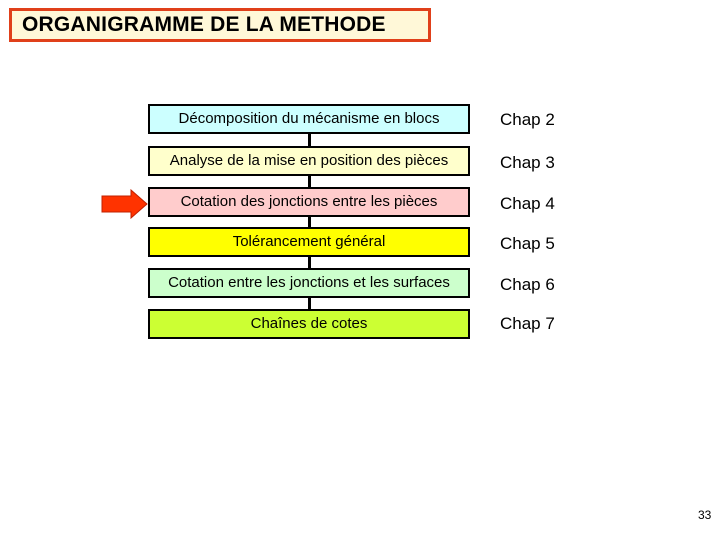 This screenshot has width=720, height=540. What do you see at coordinates (220, 25) in the screenshot?
I see `slide-title: ORGANIGRAMME DE LA METHODE` at bounding box center [220, 25].